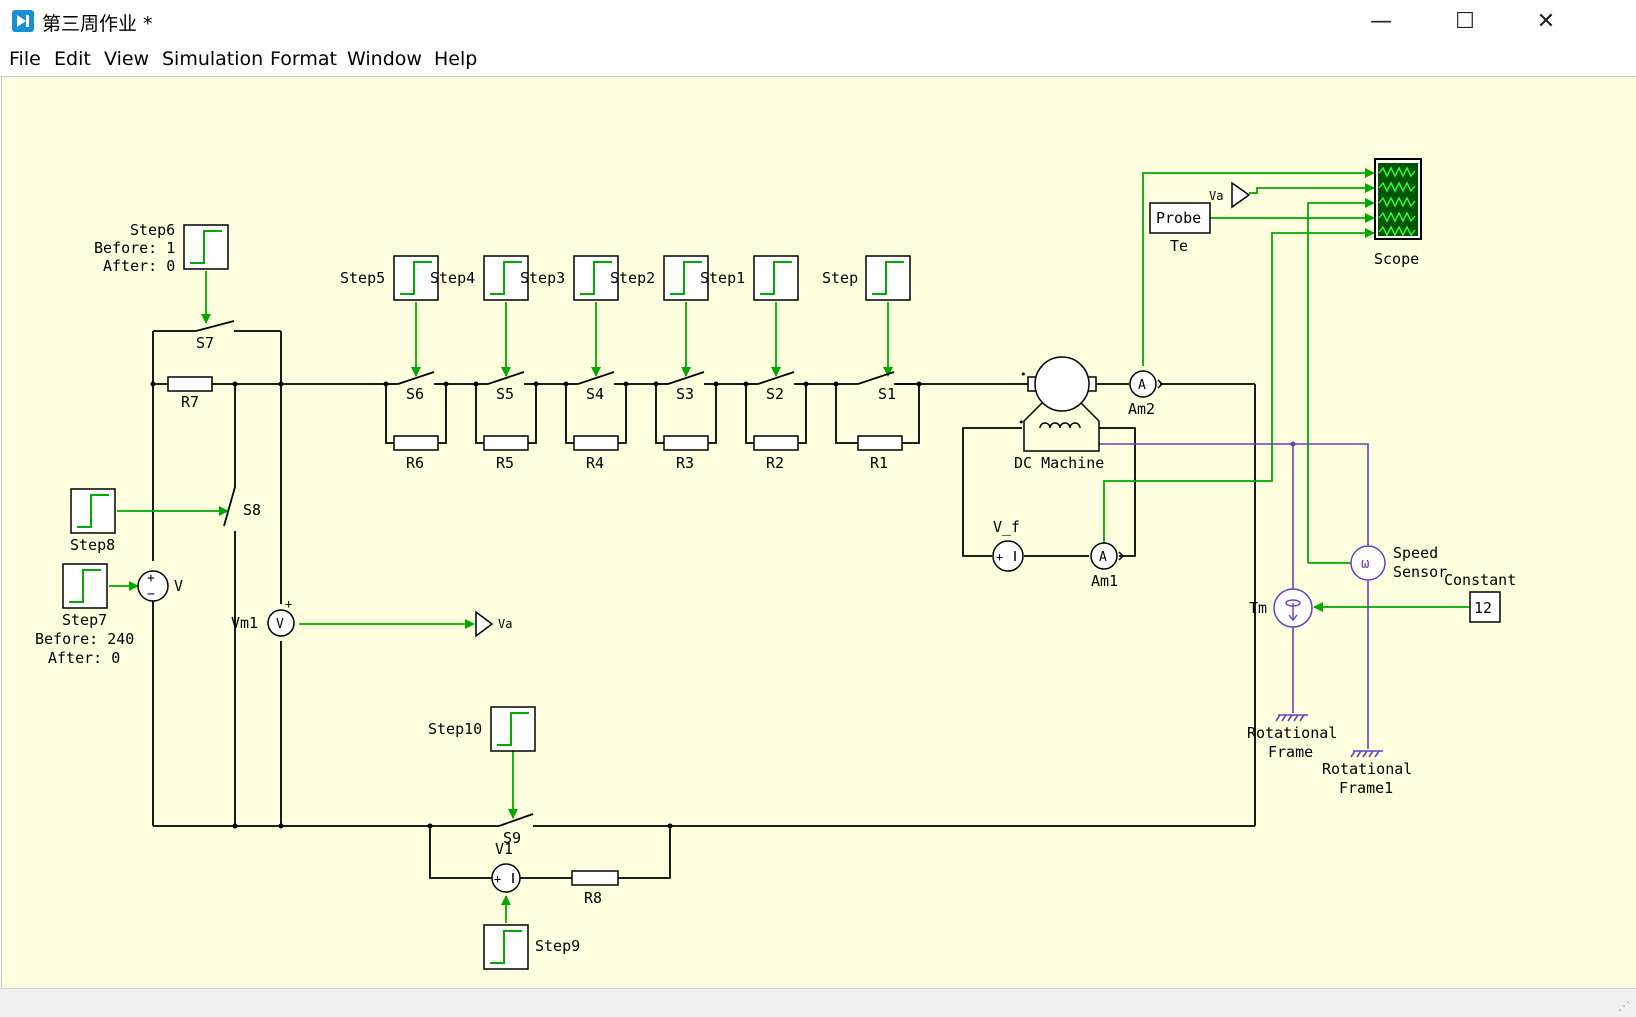 The image size is (1636, 1017). I want to click on resistor-r8, so click(595, 878).